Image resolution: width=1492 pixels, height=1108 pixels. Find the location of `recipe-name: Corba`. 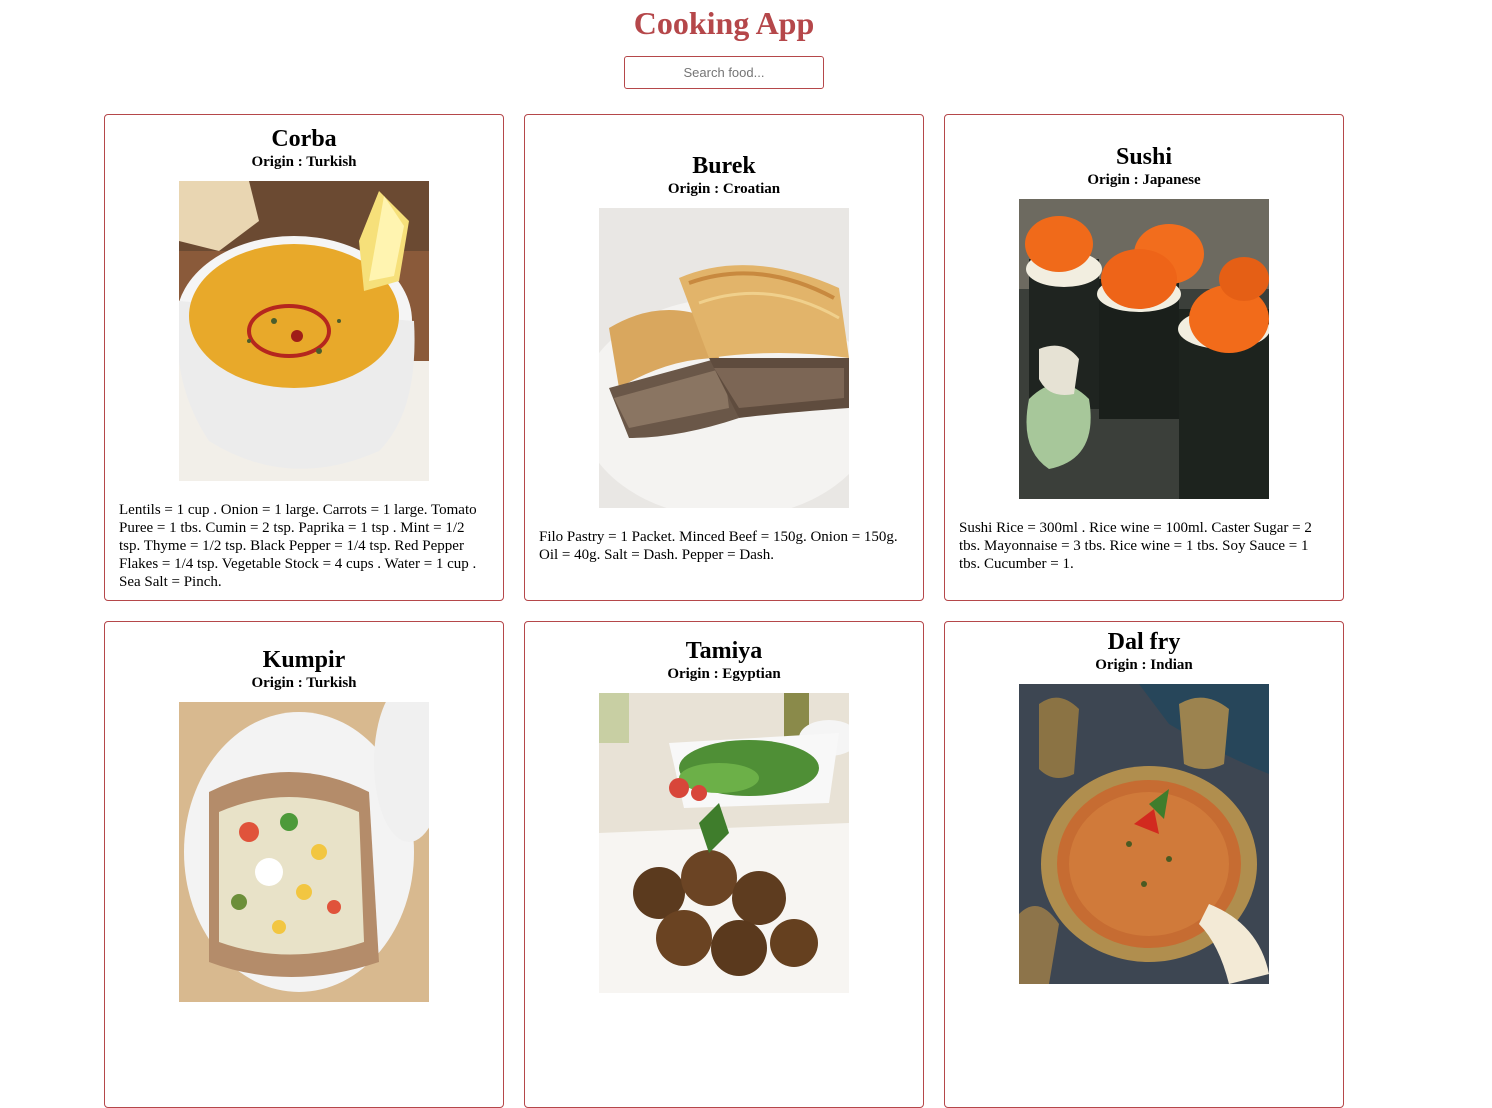

recipe-name: Corba is located at coordinates (304, 138).